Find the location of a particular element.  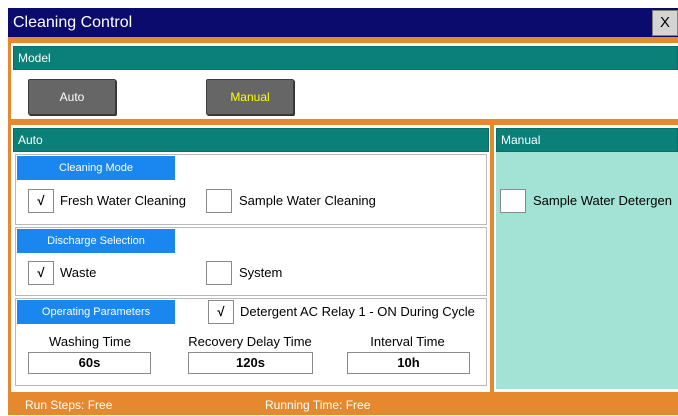

recovery-delay-time-label: Recovery Delay Time is located at coordinates (250, 341).